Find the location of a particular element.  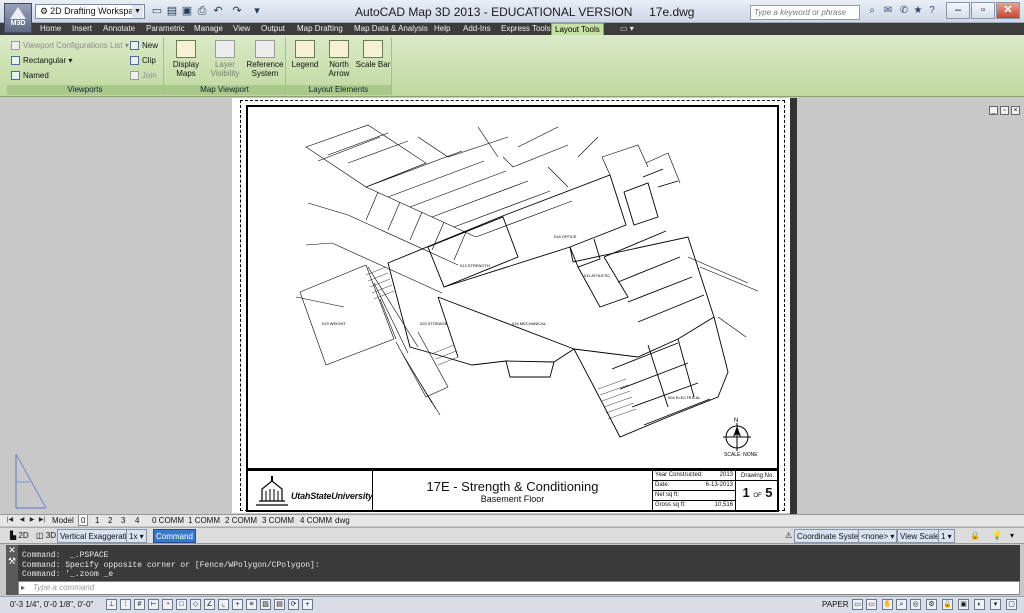

rectangular-button: Rectangular ▾ is located at coordinates (41, 60).